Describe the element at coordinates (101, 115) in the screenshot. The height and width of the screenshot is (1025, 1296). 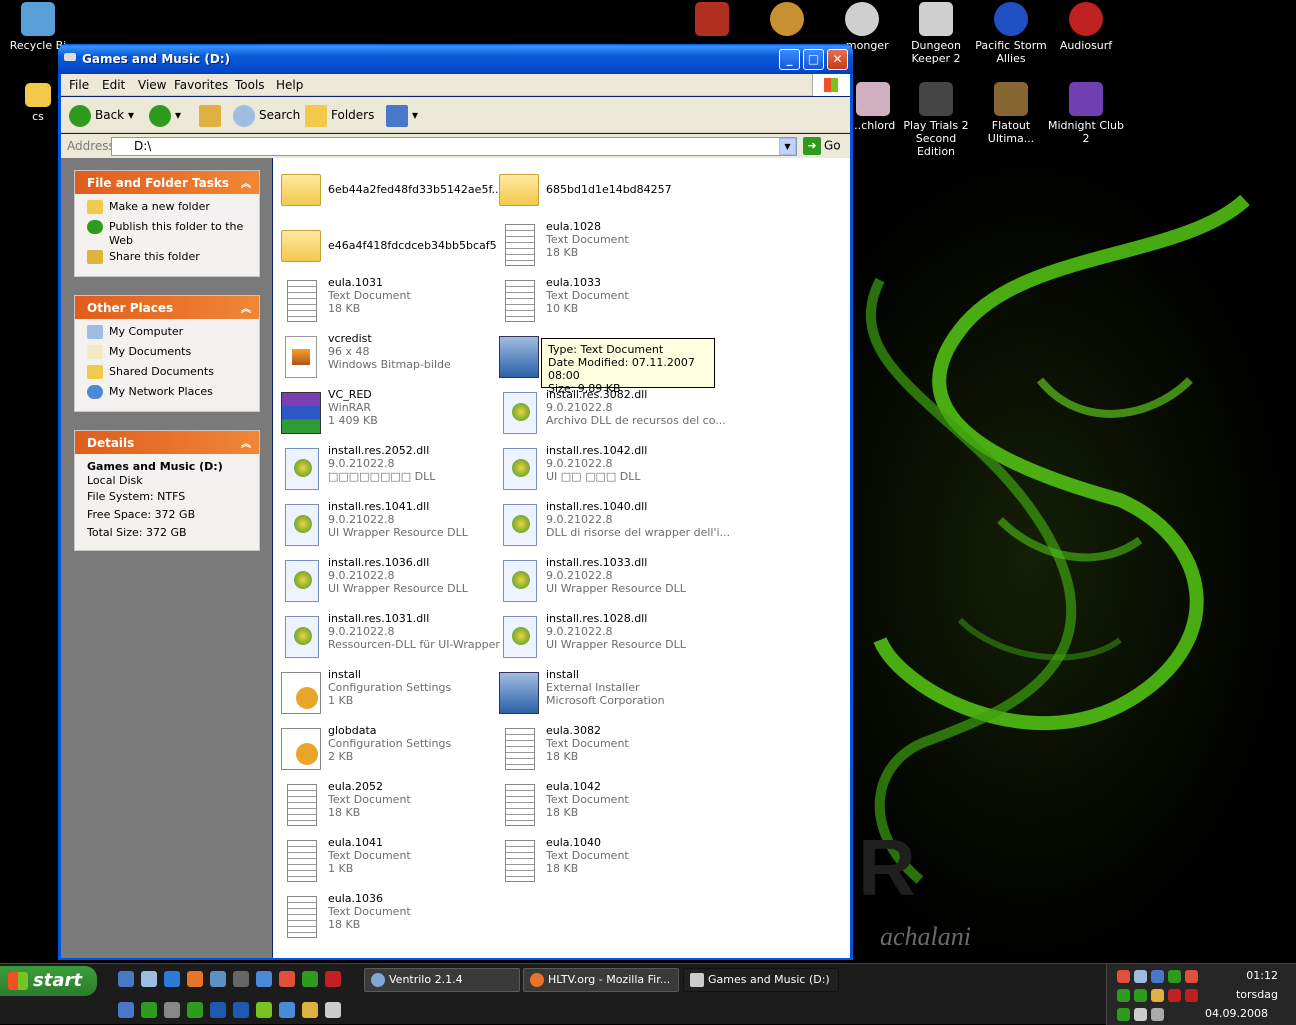
I see `back-button: Back ▾` at that location.